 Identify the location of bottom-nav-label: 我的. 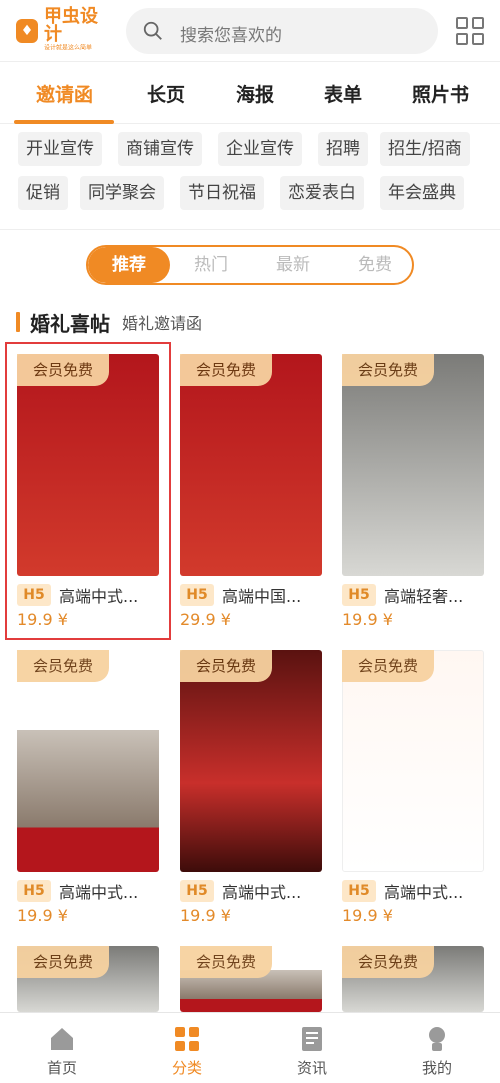
(436, 1068).